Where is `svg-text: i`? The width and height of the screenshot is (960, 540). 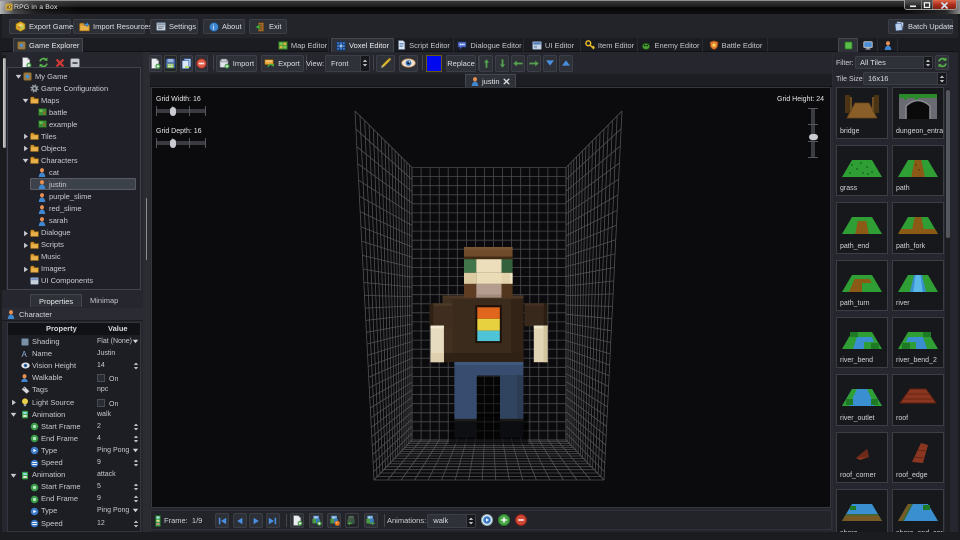
svg-text: i is located at coordinates (214, 26).